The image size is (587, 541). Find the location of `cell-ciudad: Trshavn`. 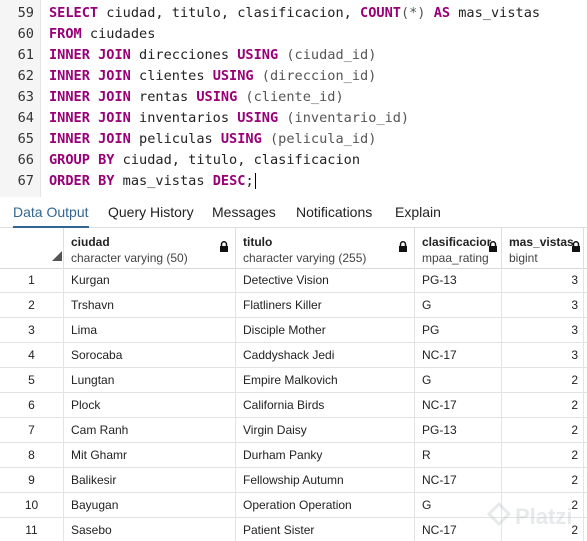

cell-ciudad: Trshavn is located at coordinates (150, 305).